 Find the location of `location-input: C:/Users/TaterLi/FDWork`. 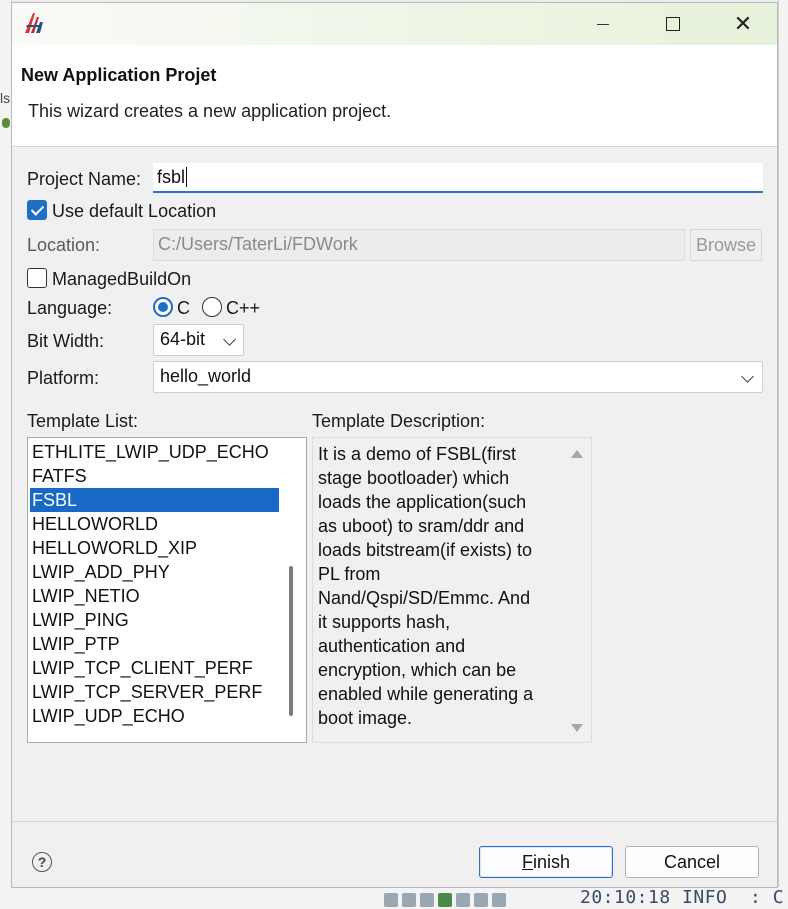

location-input: C:/Users/TaterLi/FDWork is located at coordinates (419, 245).